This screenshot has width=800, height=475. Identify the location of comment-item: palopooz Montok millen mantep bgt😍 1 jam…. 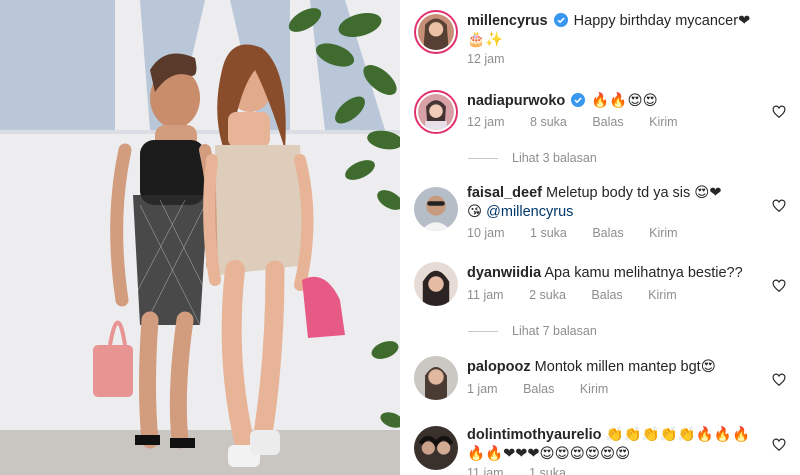
(600, 381).